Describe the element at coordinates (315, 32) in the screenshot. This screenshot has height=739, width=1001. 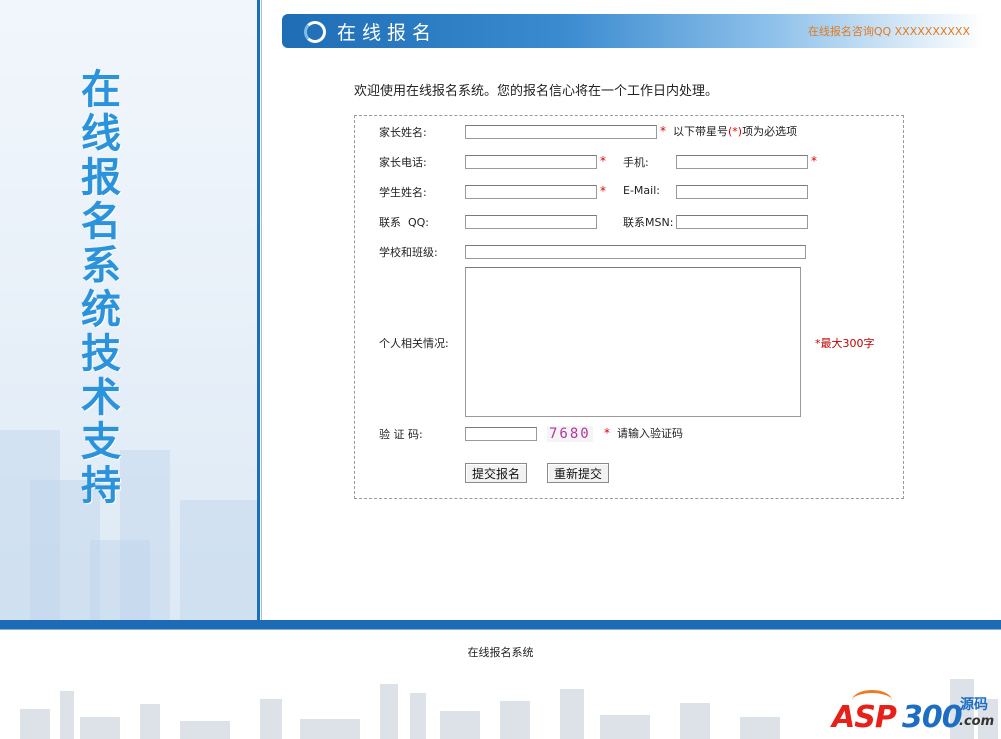
I see `ring-icon` at that location.